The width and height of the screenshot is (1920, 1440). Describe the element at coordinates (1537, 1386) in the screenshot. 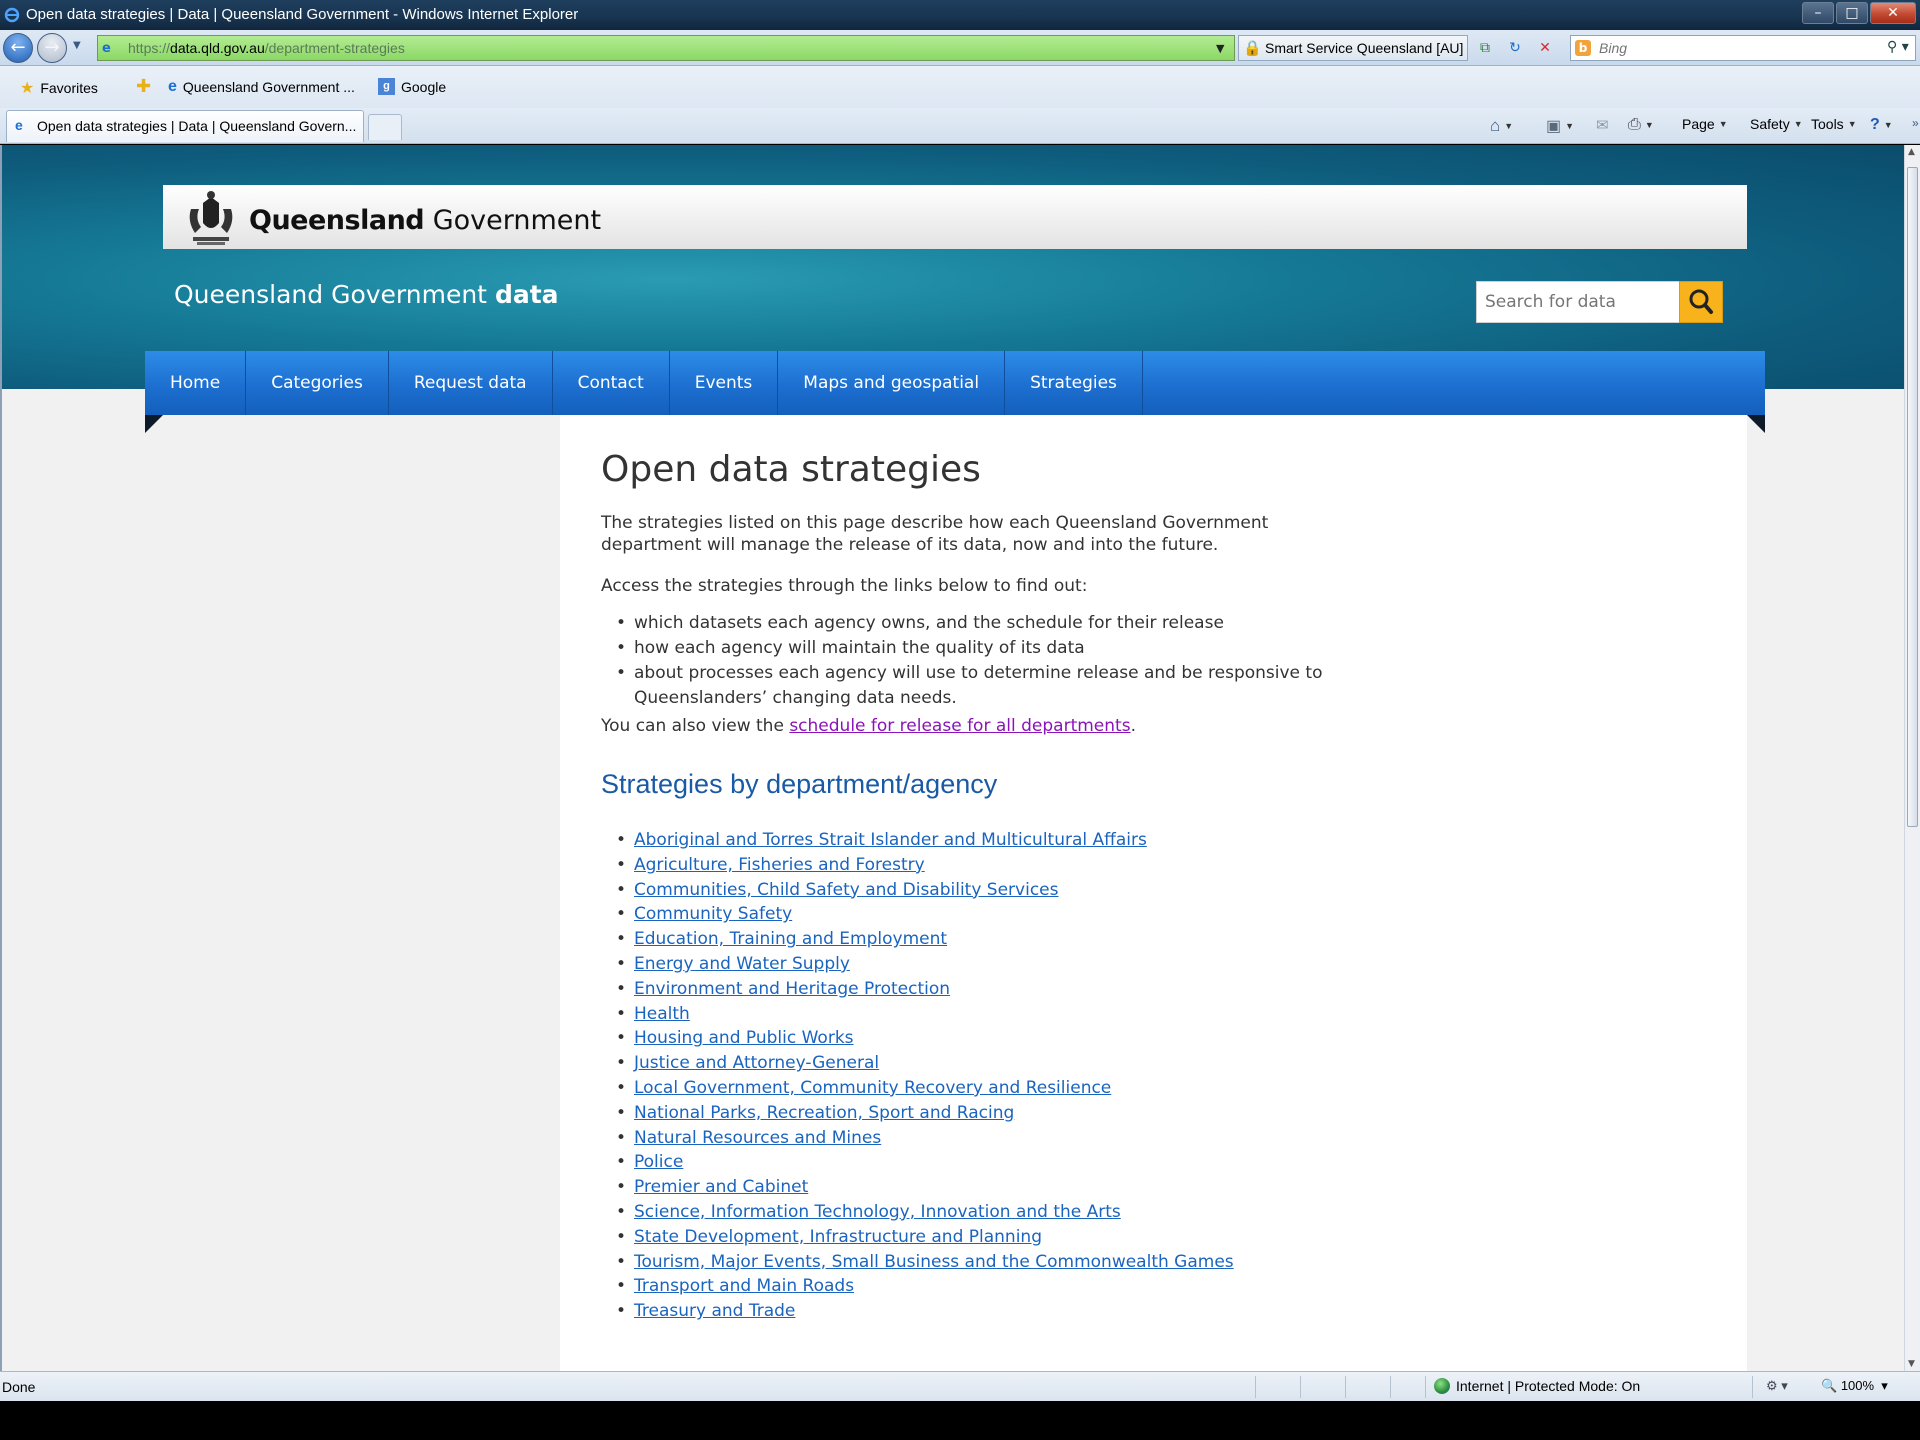

I see `security-zone: Internet | Protected Mode: On` at that location.